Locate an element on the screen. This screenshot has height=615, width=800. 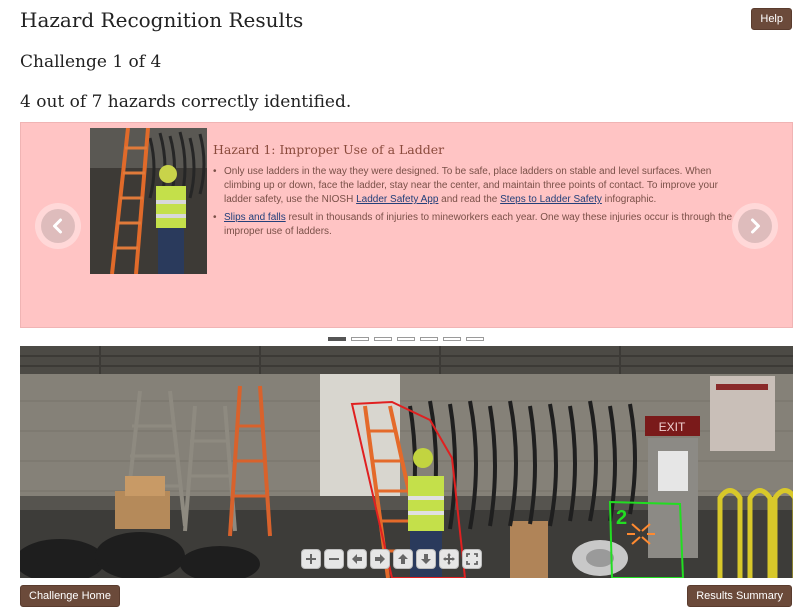
fullscreen-button is located at coordinates (472, 559).